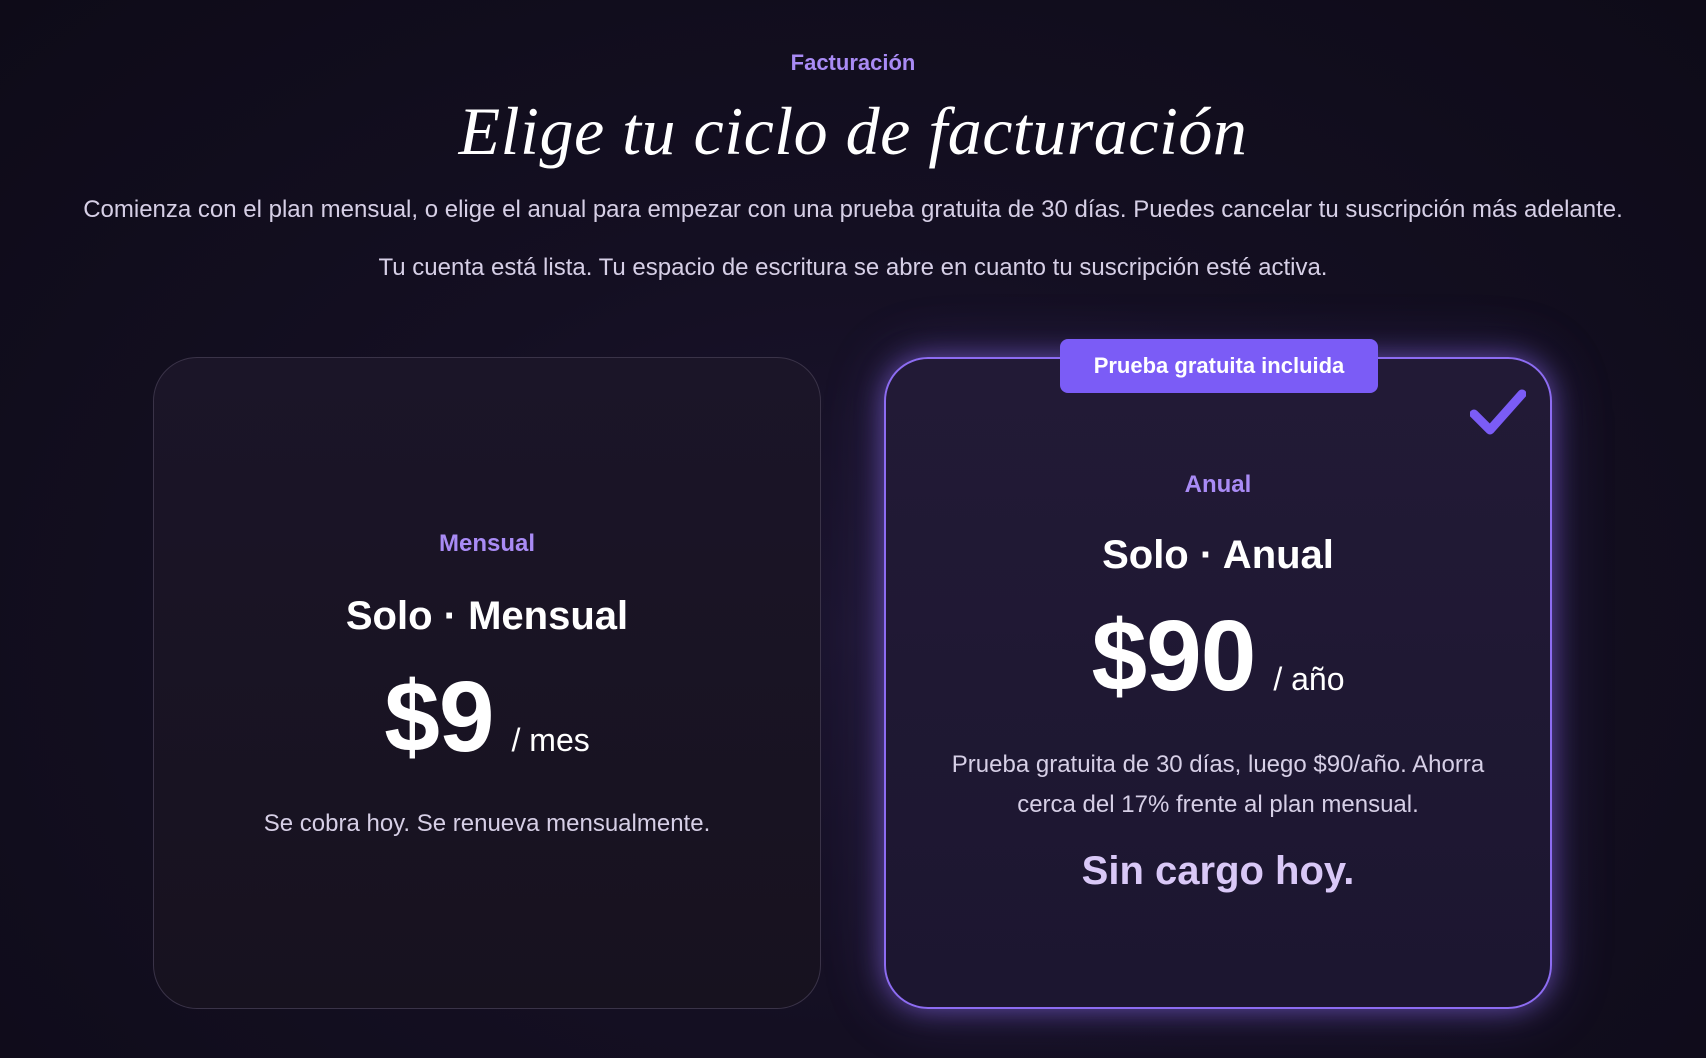  I want to click on plan-tag-monthly: Mensual, so click(487, 543).